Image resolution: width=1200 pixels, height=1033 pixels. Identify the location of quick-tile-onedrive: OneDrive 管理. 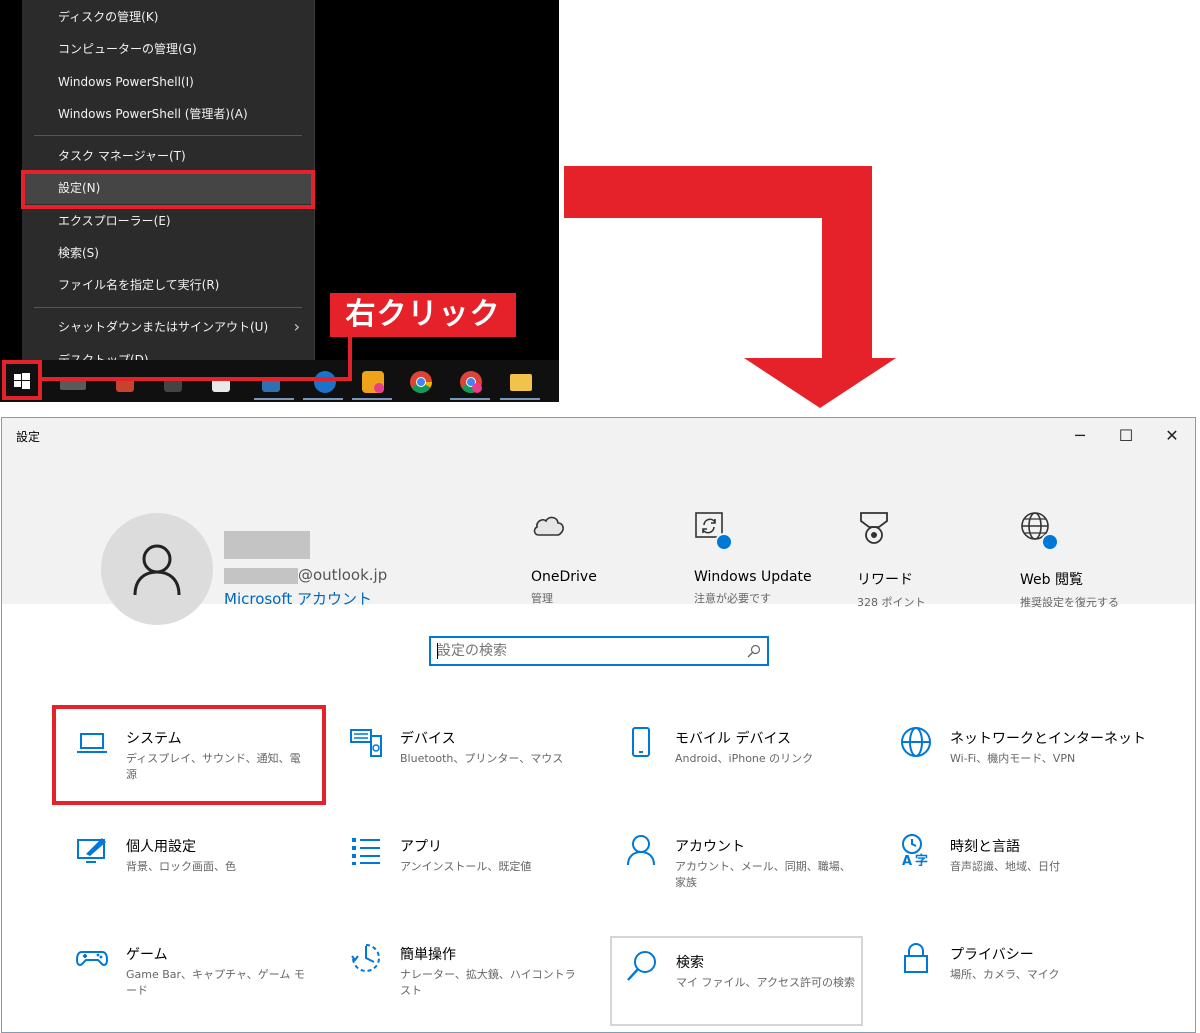
(611, 558).